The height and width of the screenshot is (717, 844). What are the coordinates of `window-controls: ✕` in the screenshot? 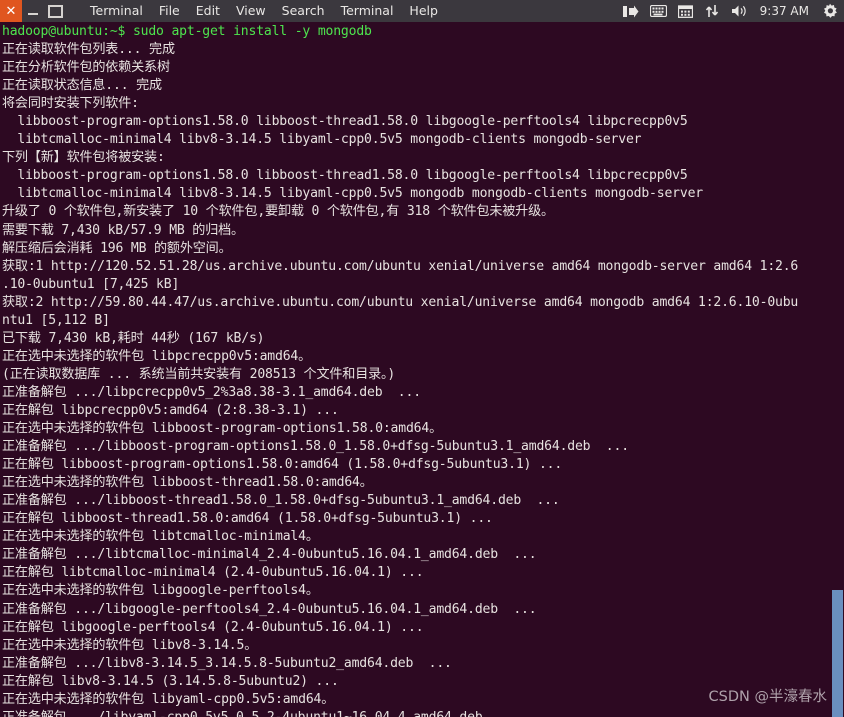 It's located at (33, 11).